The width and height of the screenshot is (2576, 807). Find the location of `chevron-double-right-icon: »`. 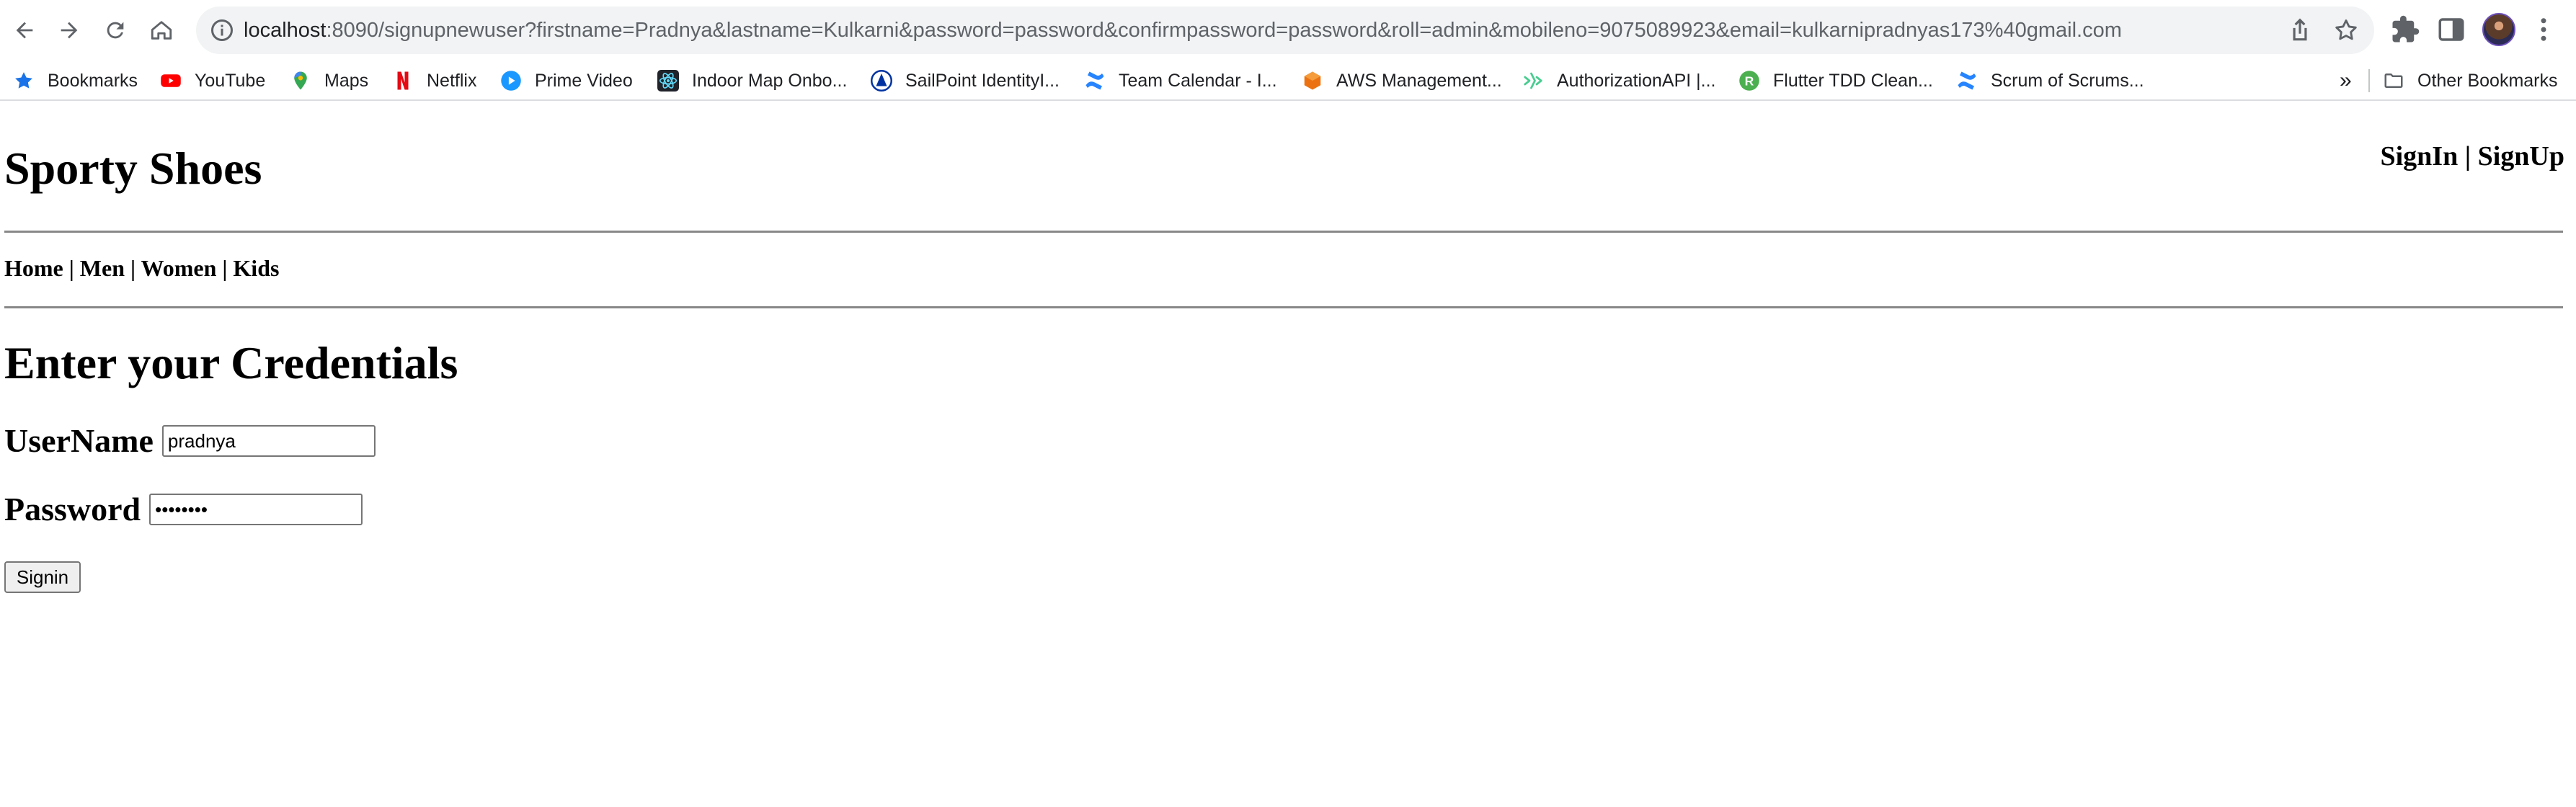

chevron-double-right-icon: » is located at coordinates (2346, 80).